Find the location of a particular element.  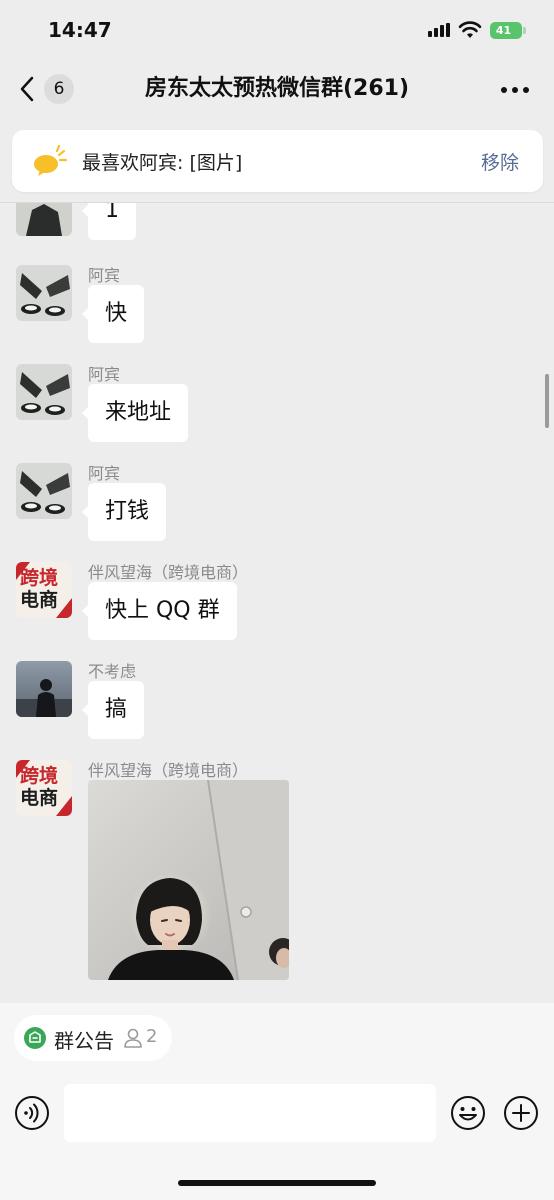

member-count: 2 is located at coordinates (152, 1036).